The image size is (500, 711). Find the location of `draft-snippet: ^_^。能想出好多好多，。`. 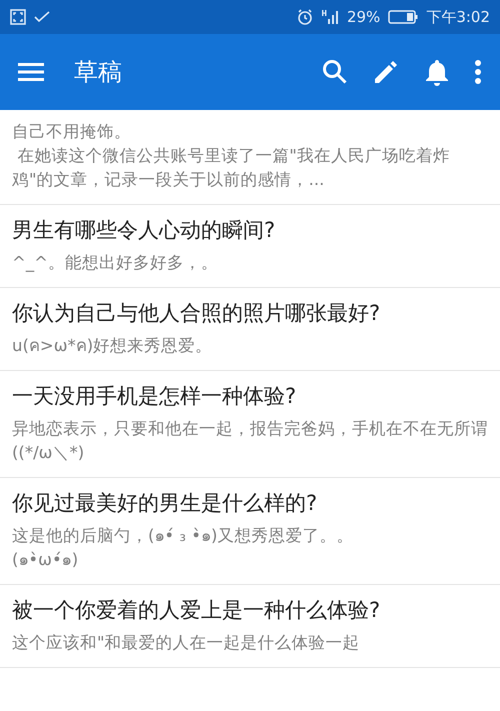

draft-snippet: ^_^。能想出好多好多，。 is located at coordinates (115, 263).